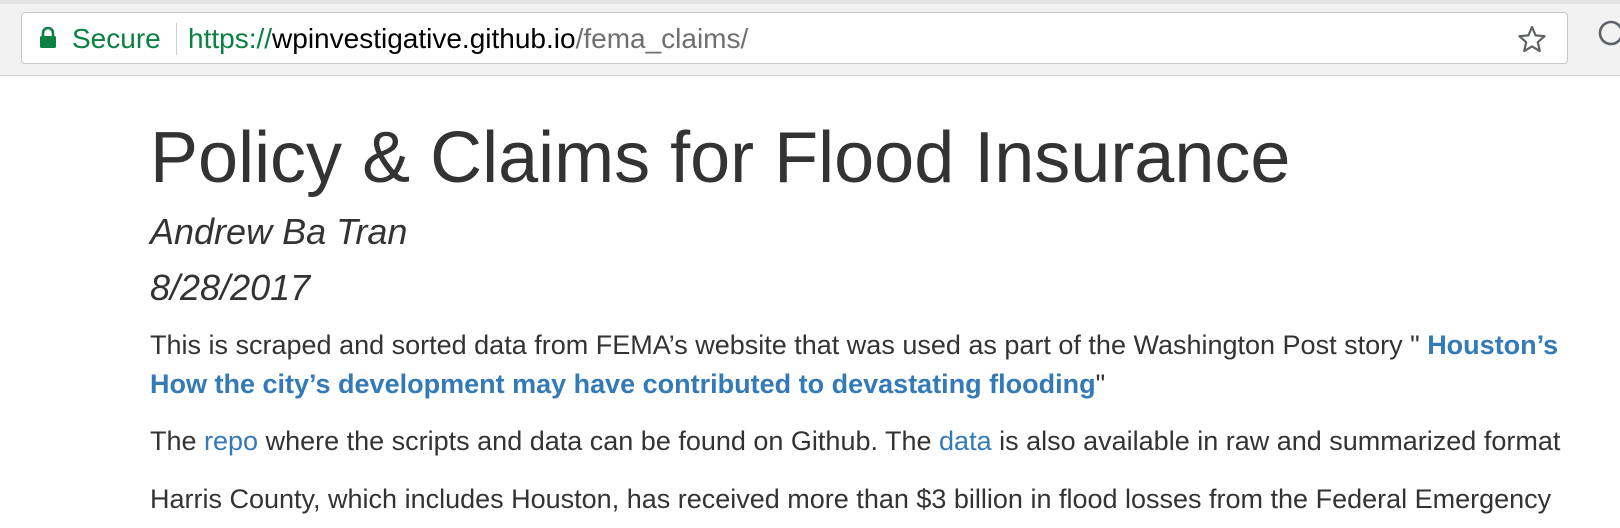 This screenshot has width=1620, height=528. I want to click on secure-label: Secure, so click(116, 39).